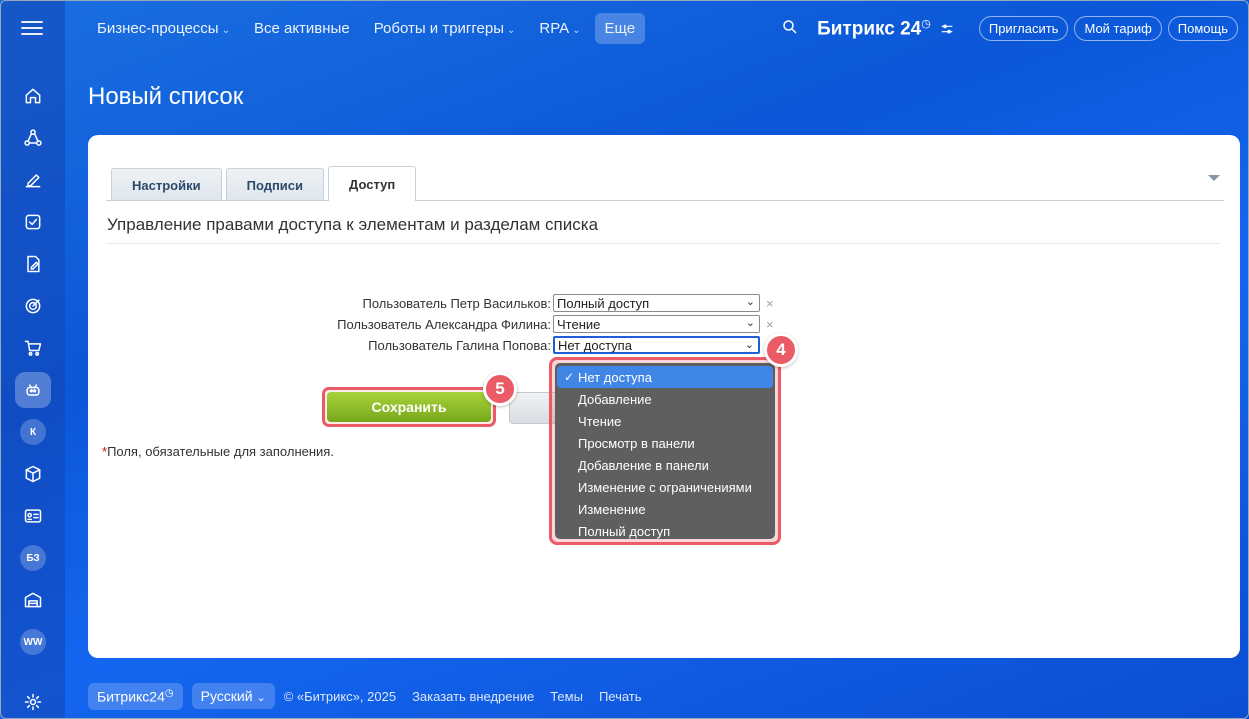 This screenshot has width=1249, height=719. Describe the element at coordinates (656, 303) in the screenshot. I see `rights-select: Полный доступ ⌄` at that location.